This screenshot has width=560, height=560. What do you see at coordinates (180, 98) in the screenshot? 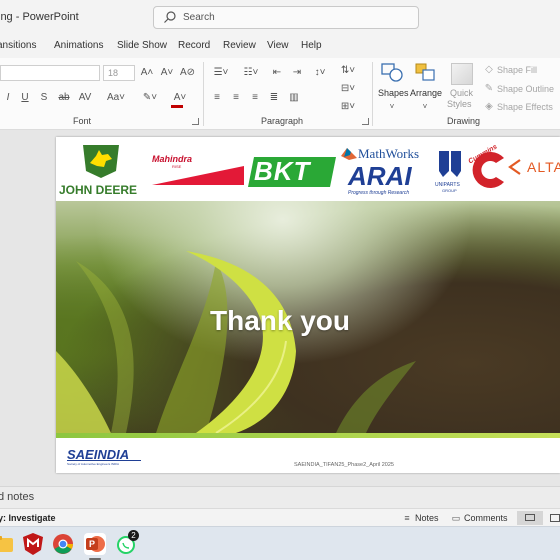
I see `font-color-icon: A˅` at bounding box center [180, 98].